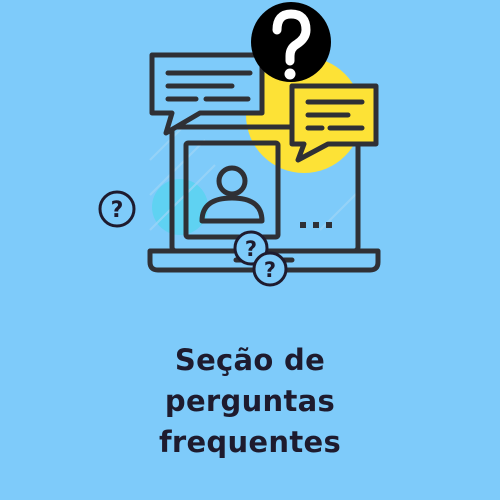  Describe the element at coordinates (207, 94) in the screenshot. I see `chat-bubble-icon` at that location.